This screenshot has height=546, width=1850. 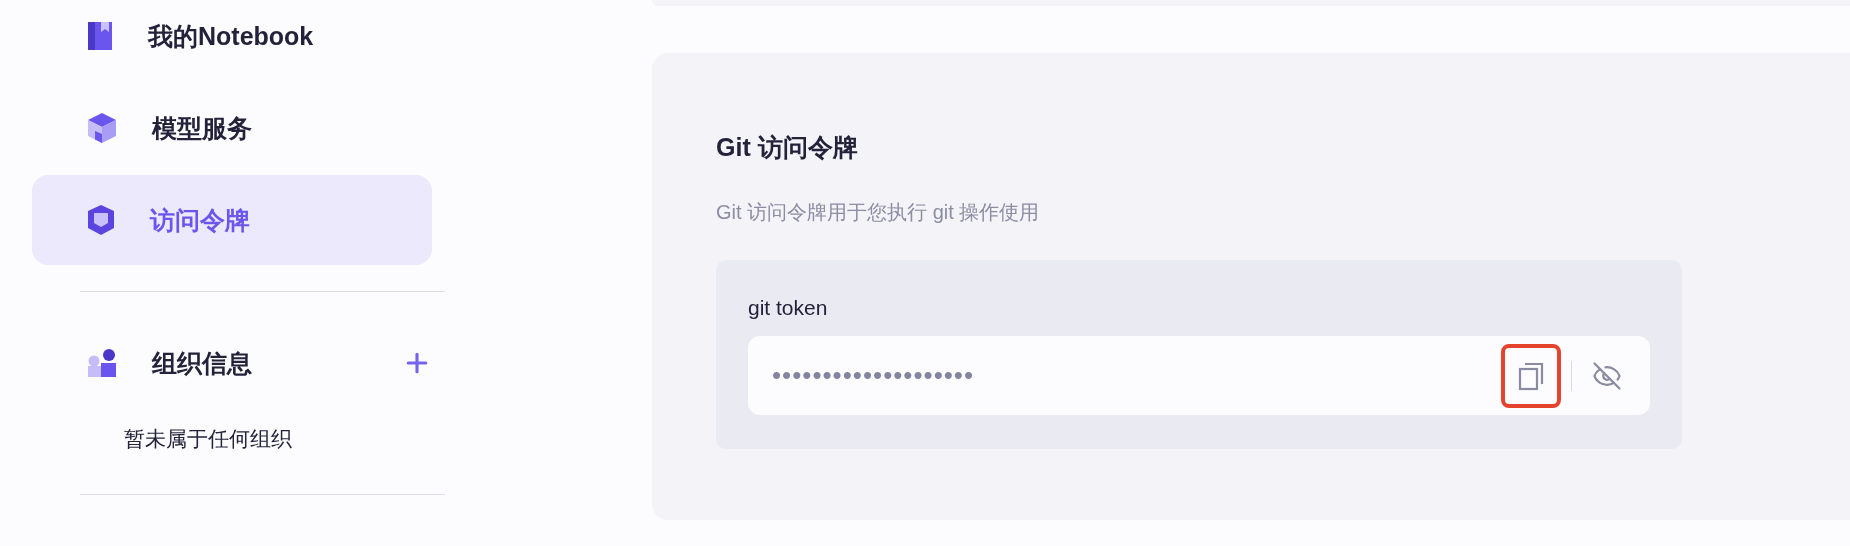 I want to click on sidebar-item: 我的Notebook, so click(x=232, y=40).